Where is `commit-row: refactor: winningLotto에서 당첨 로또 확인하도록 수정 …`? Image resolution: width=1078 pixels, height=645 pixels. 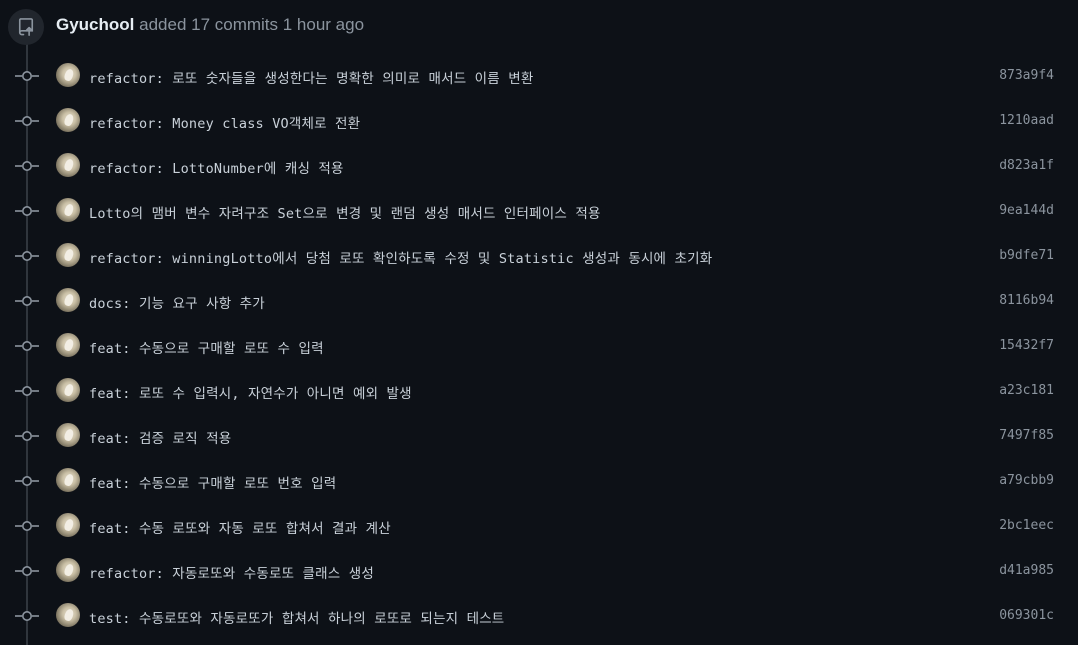
commit-row: refactor: winningLotto에서 당첨 로또 확인하도록 수정 … is located at coordinates (539, 256).